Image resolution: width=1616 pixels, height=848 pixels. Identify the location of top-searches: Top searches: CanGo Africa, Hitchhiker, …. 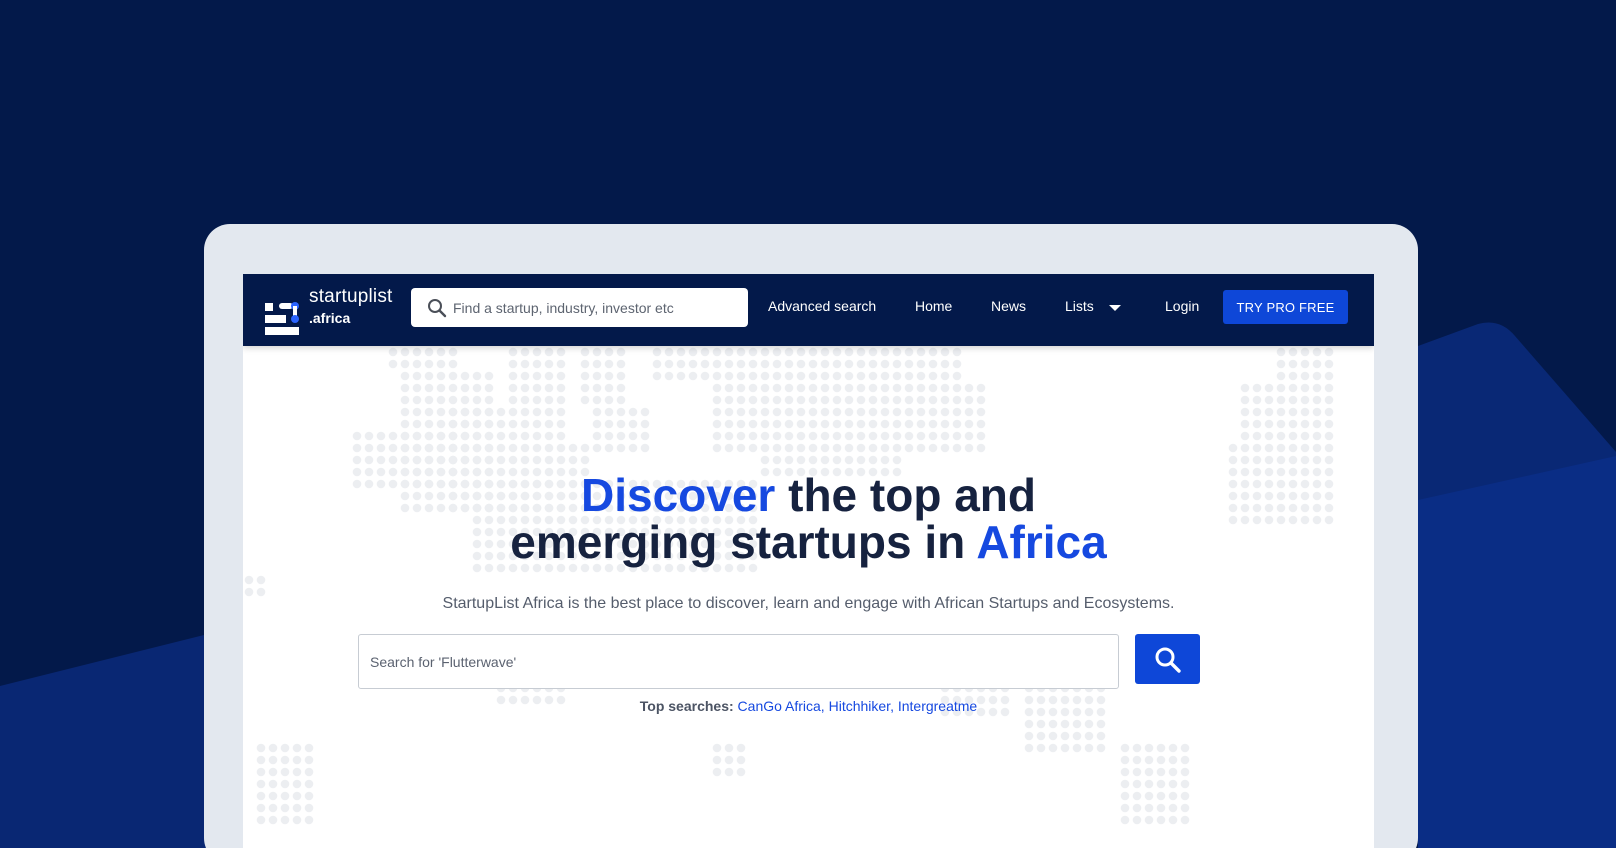
(808, 706).